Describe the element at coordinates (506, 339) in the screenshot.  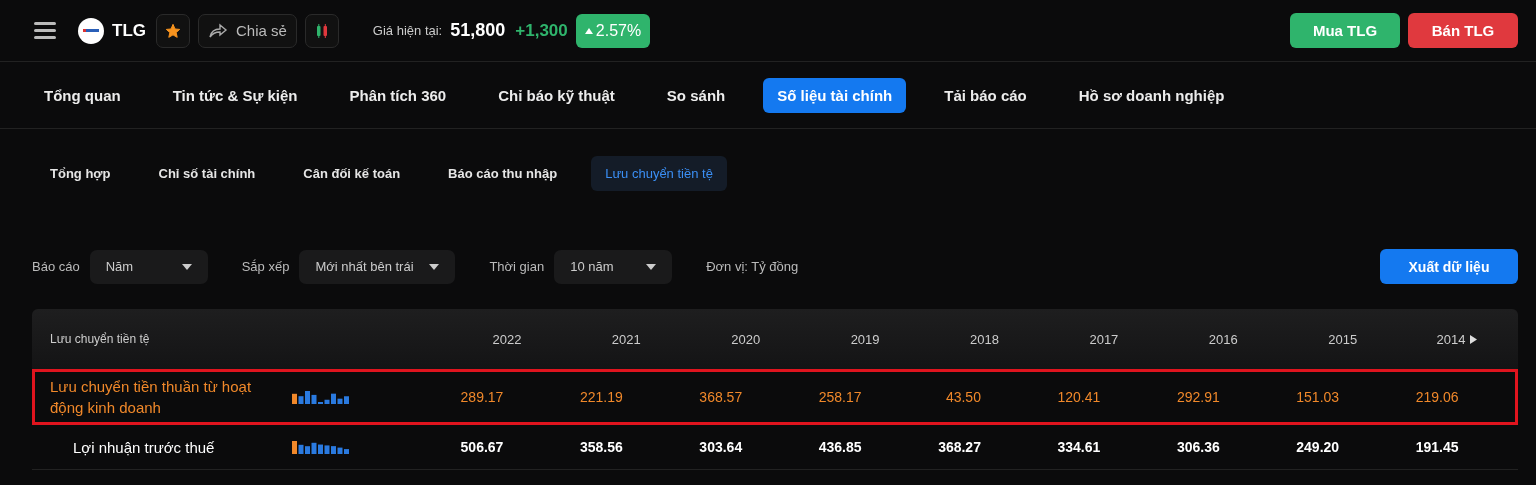
I see `column-header: 2022` at that location.